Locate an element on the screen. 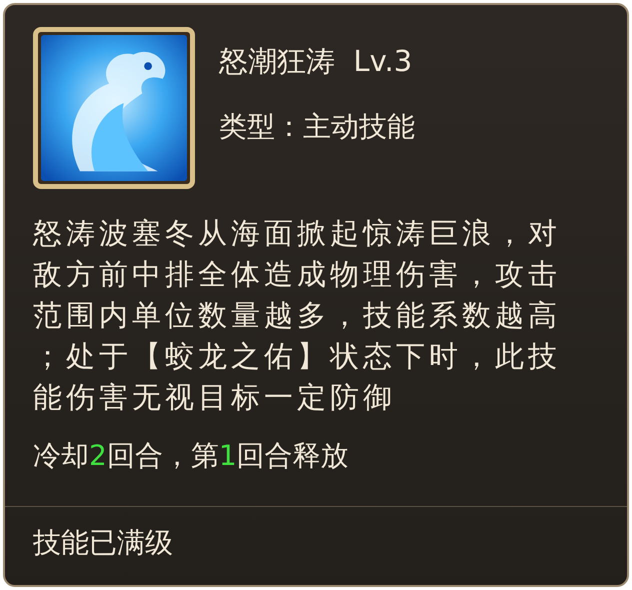 The image size is (632, 590). max-level-text: 技能已满级 is located at coordinates (103, 543).